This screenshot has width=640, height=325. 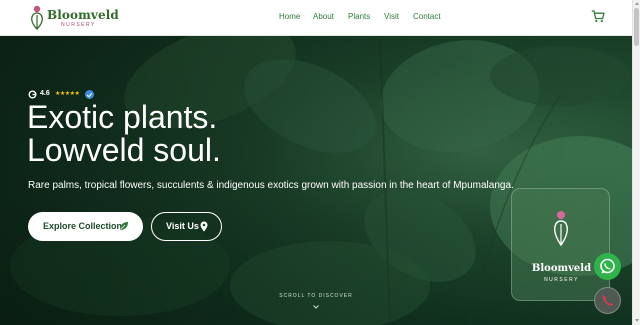 What do you see at coordinates (637, 320) in the screenshot?
I see `scroll-down-arrow-icon` at bounding box center [637, 320].